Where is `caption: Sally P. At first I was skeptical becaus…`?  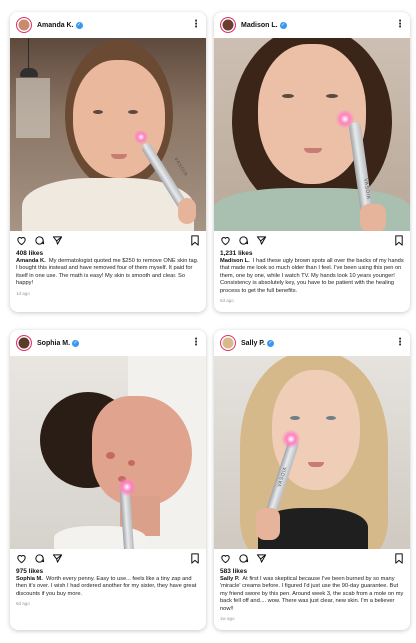
caption: Sally P. At first I was skeptical becaus… is located at coordinates (312, 594).